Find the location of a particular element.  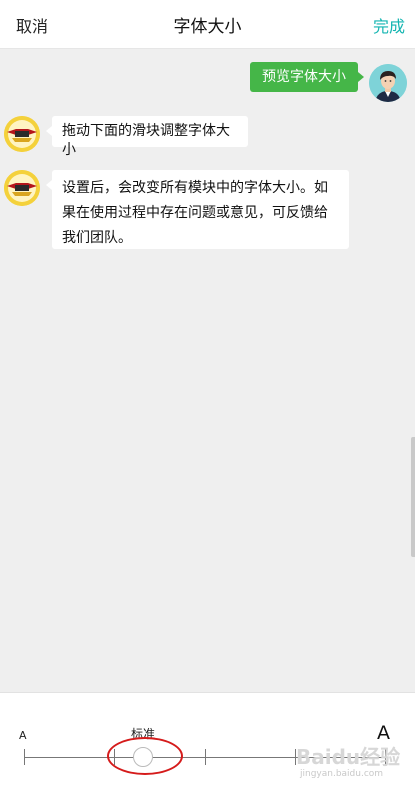

page-title: 字体大小 is located at coordinates (207, 27).